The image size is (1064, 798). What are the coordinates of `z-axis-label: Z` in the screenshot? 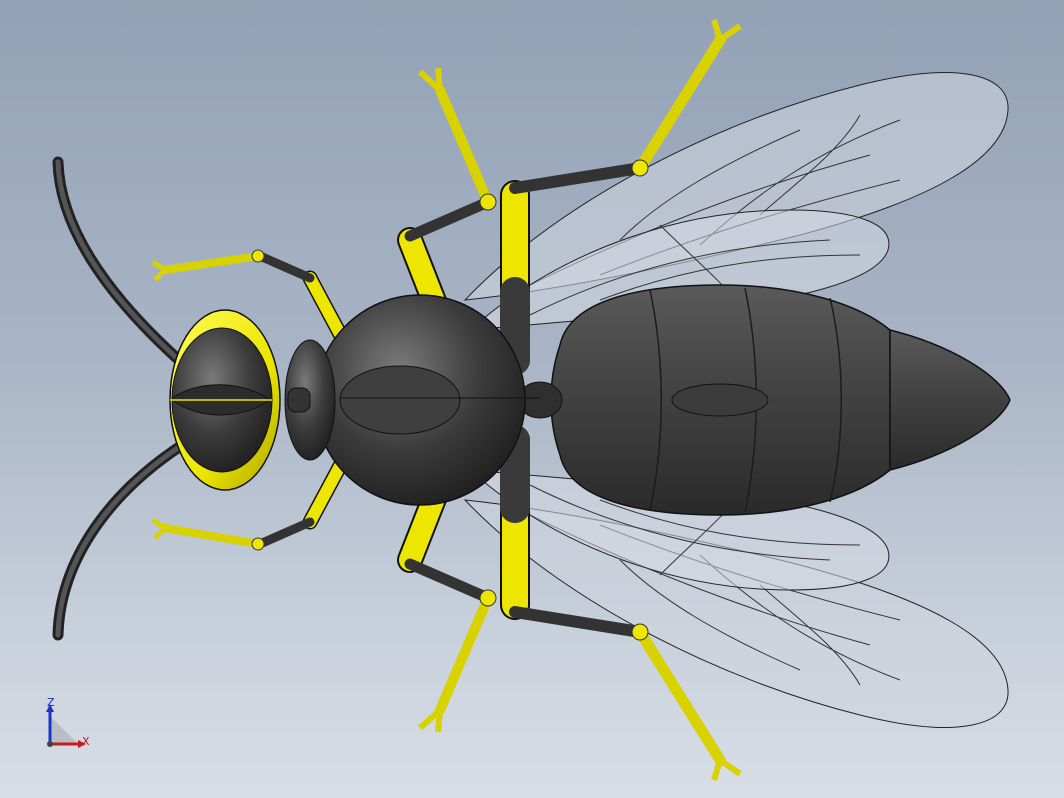 It's located at (51, 702).